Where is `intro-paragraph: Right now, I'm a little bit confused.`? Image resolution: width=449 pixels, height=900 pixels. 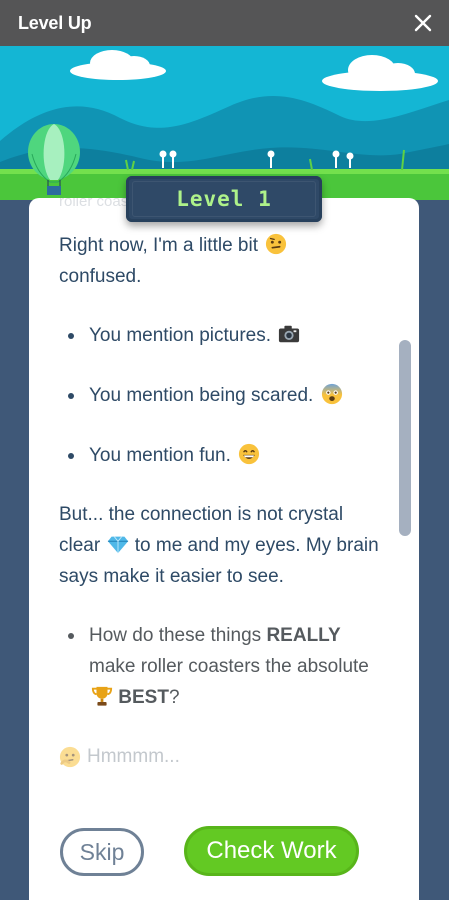 intro-paragraph: Right now, I'm a little bit confused. is located at coordinates (219, 261).